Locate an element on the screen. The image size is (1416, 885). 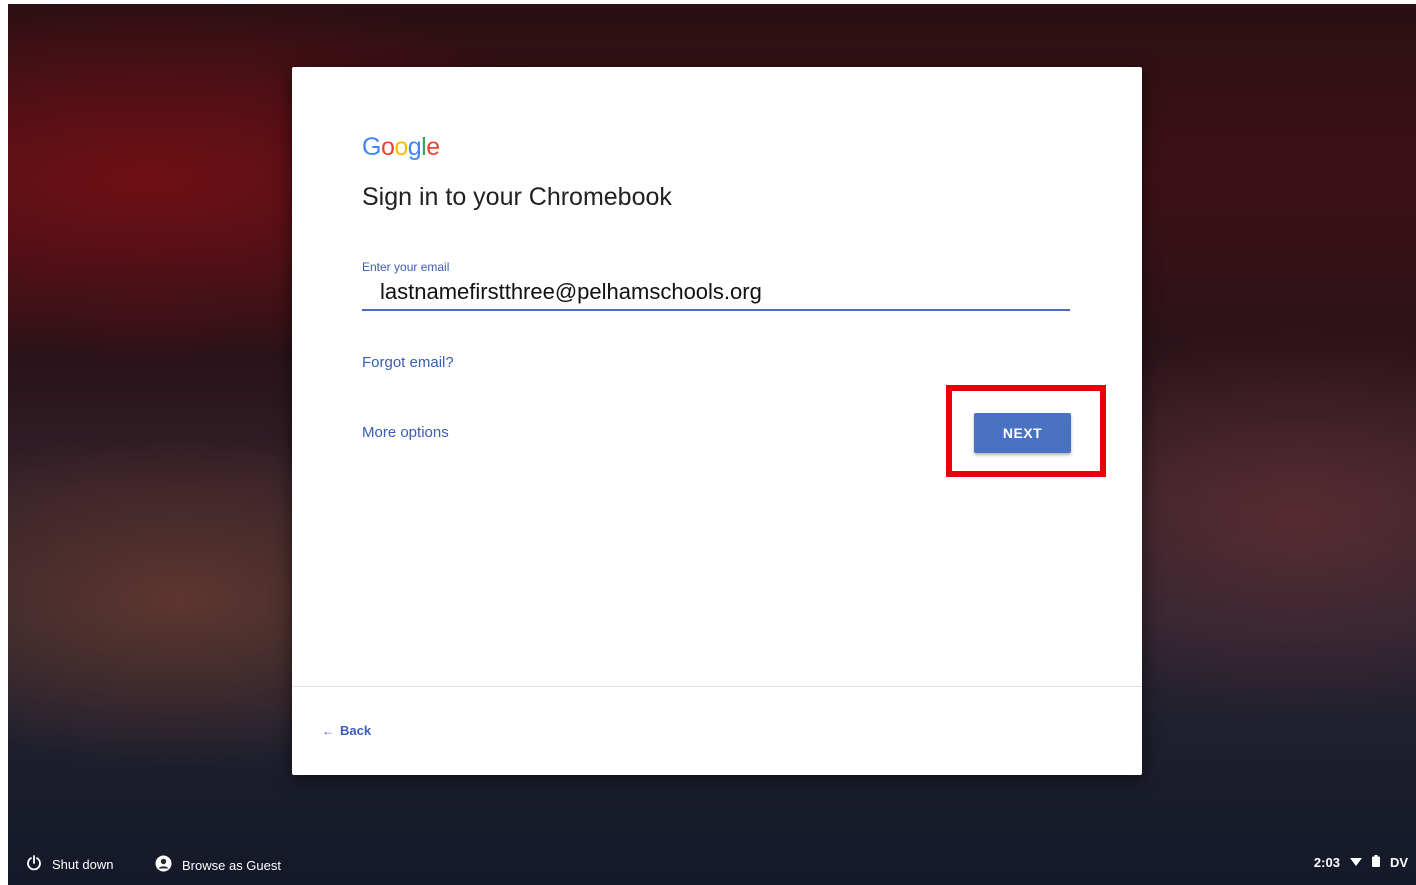
shutdown-button: Shut down is located at coordinates (69, 864).